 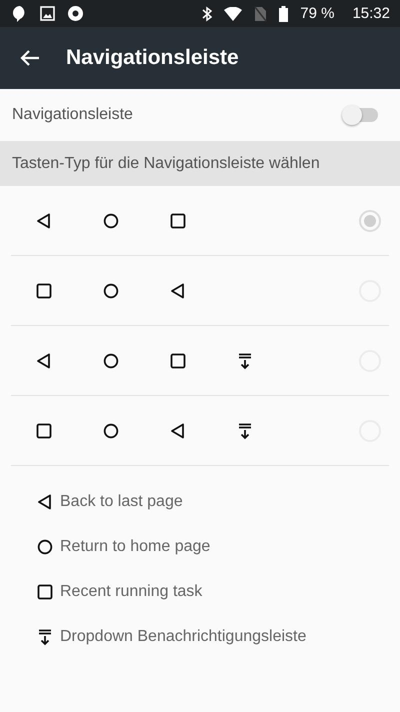 I want to click on setting-label: Navigationsleiste, so click(x=72, y=115).